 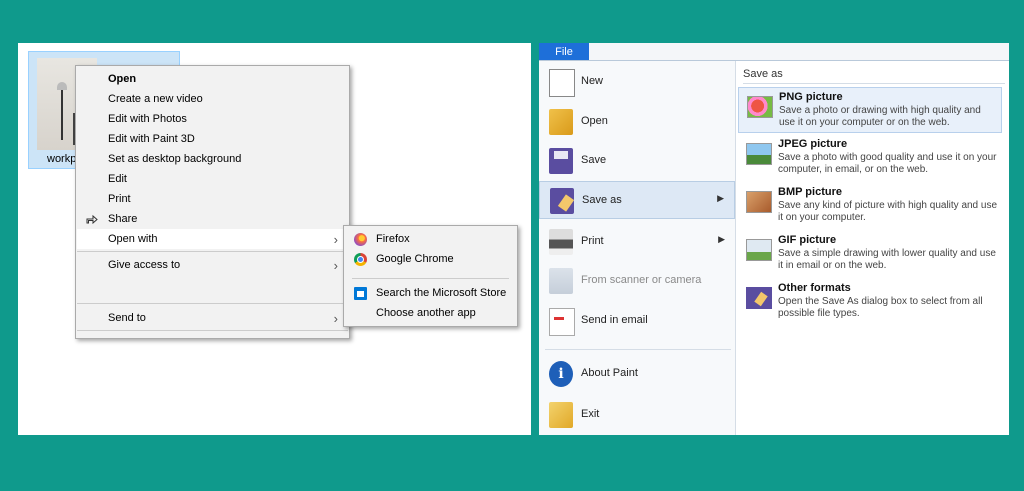 I want to click on menu-about-paint: i About Paint, so click(x=637, y=374).